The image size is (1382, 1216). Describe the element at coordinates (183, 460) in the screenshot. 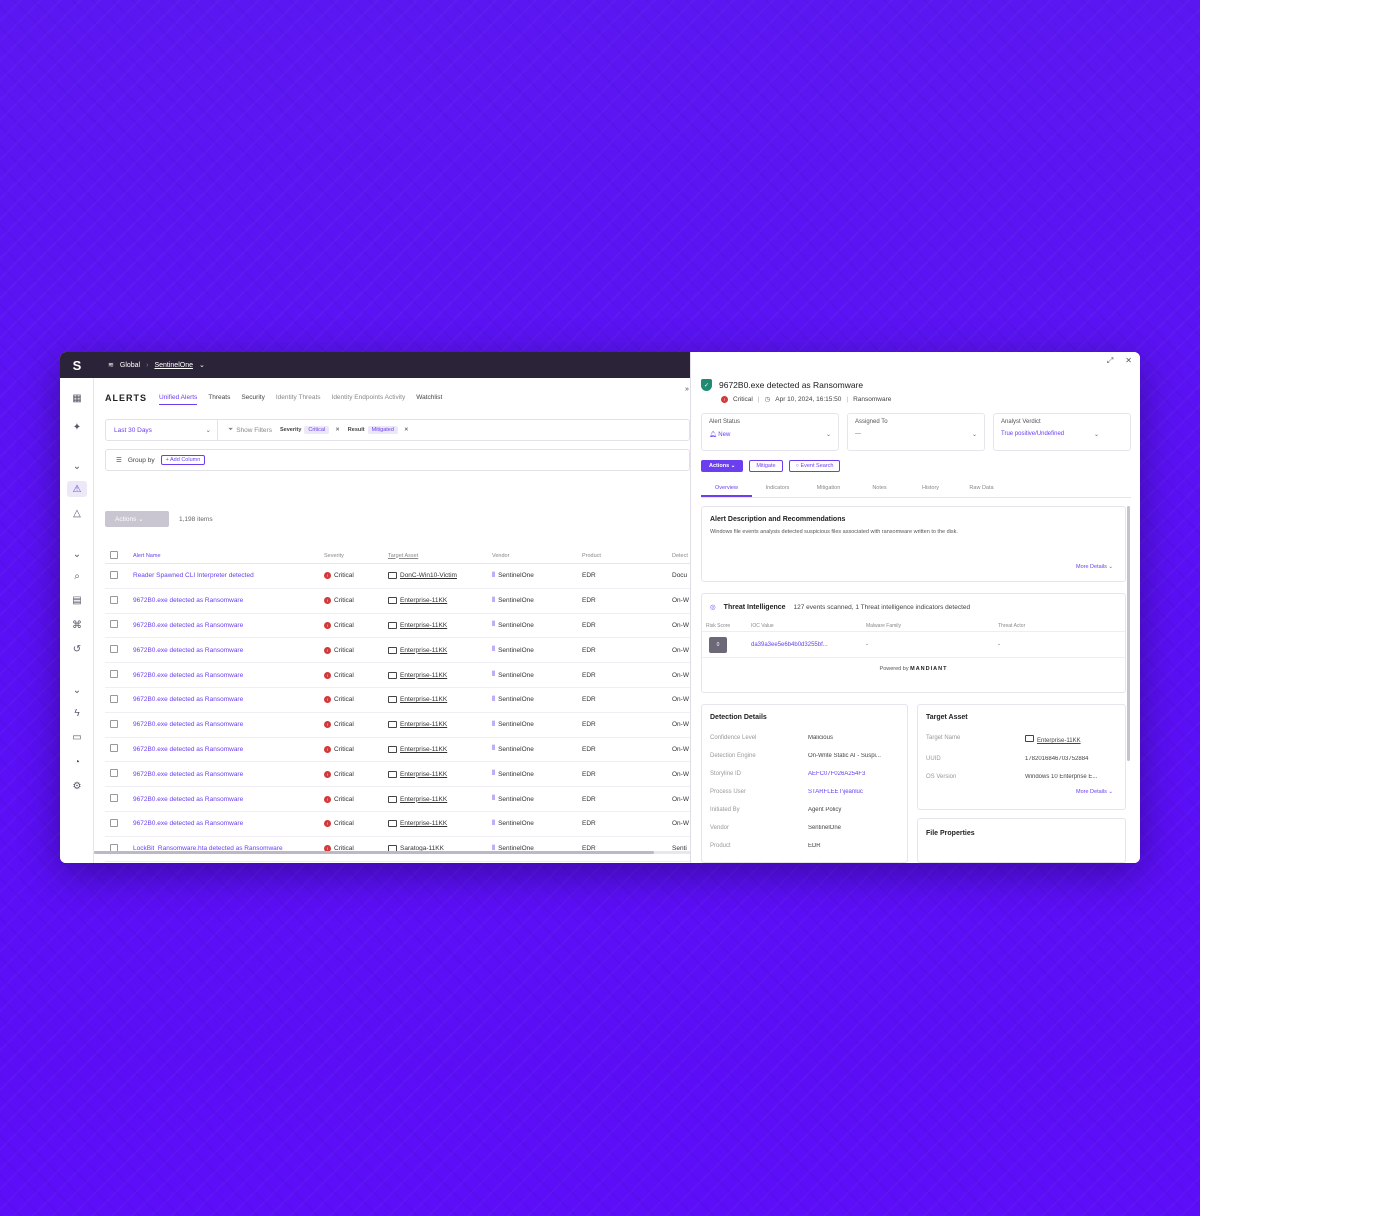

I see `add-column-button: + Add Column` at that location.